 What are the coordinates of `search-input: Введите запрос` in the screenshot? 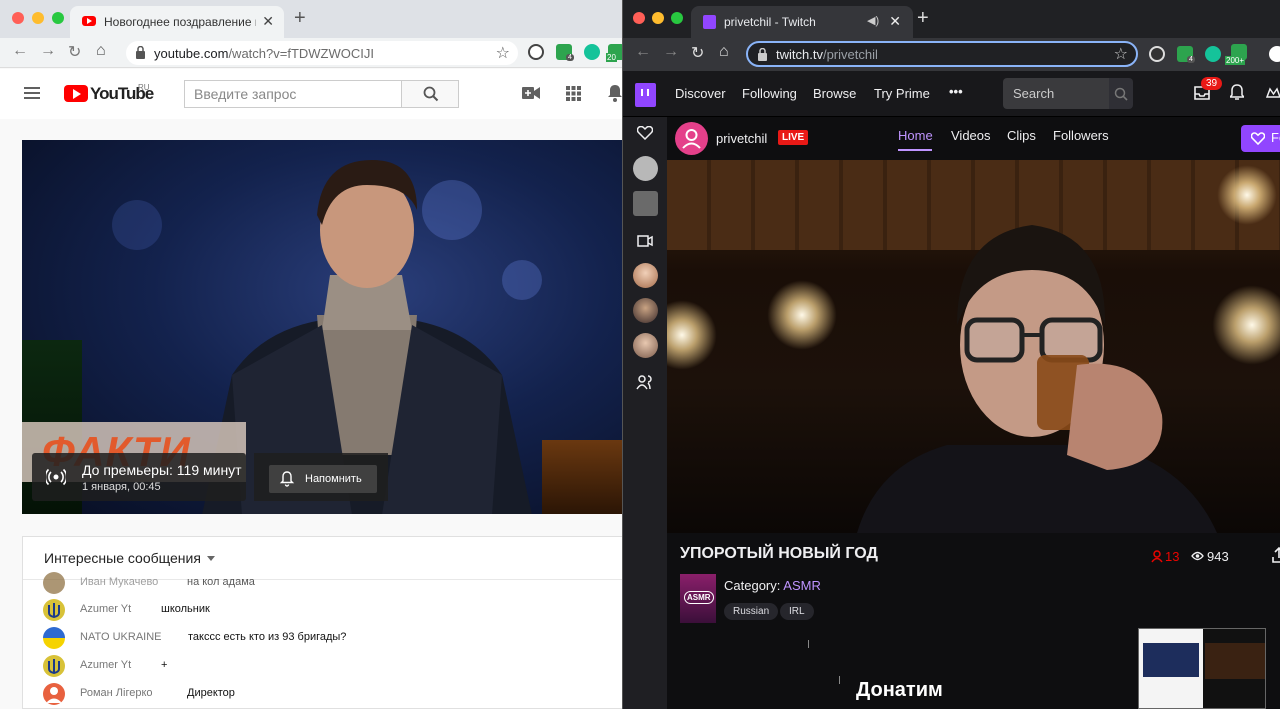 It's located at (293, 94).